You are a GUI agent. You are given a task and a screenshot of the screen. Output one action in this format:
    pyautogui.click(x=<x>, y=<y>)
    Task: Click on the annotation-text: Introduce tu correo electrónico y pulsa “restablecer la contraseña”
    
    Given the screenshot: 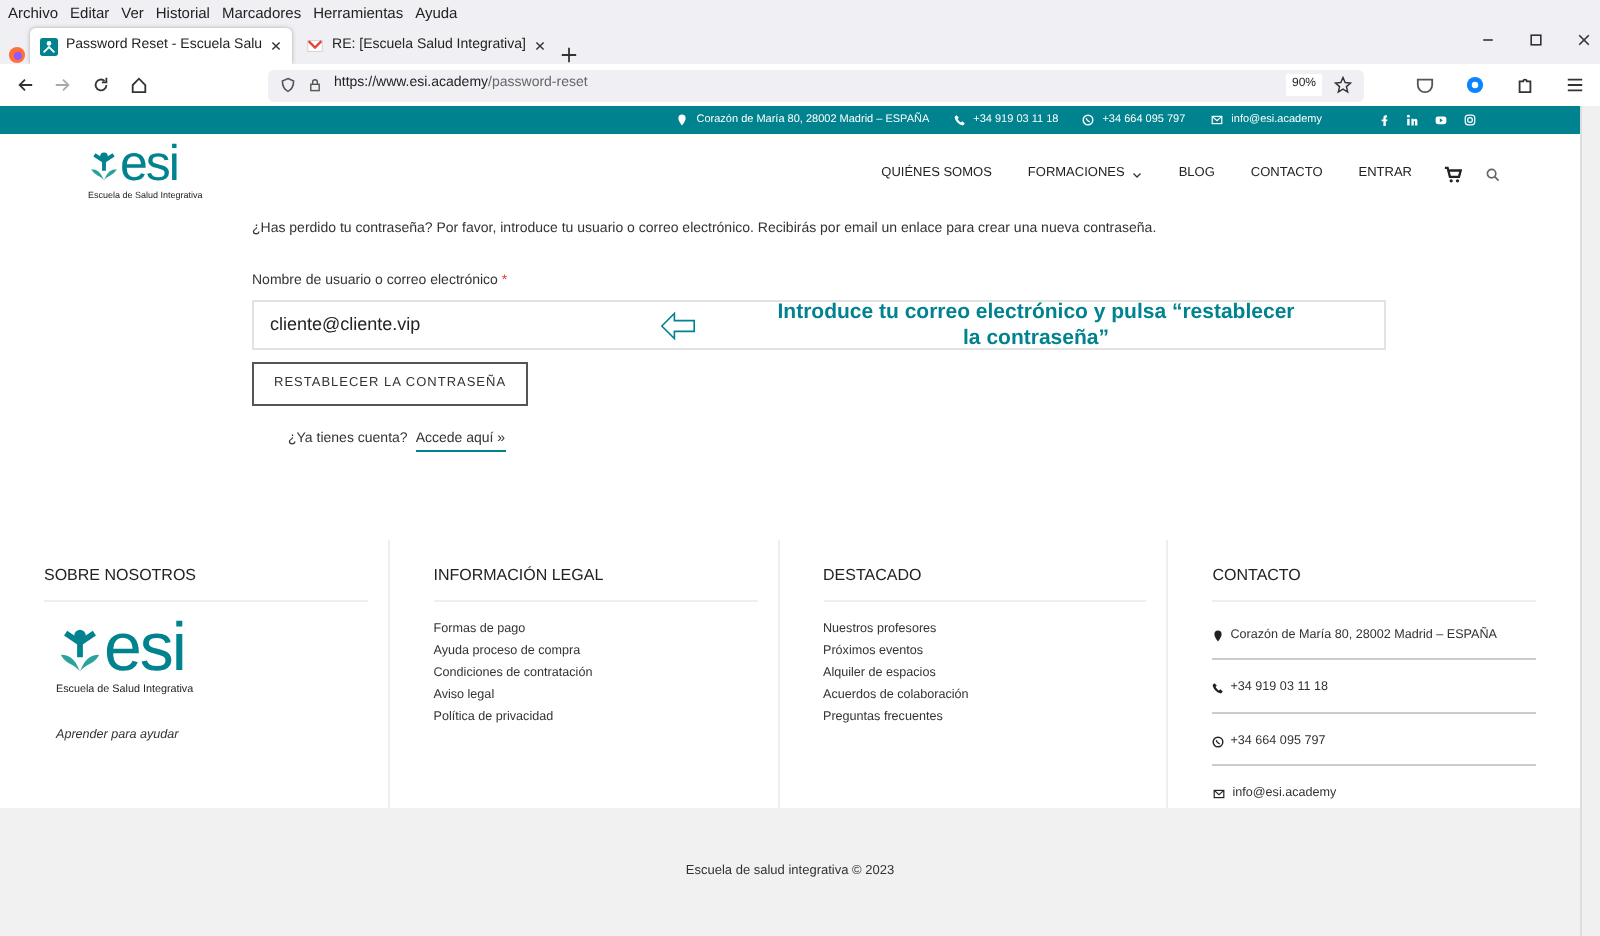 What is the action you would take?
    pyautogui.click(x=1036, y=325)
    